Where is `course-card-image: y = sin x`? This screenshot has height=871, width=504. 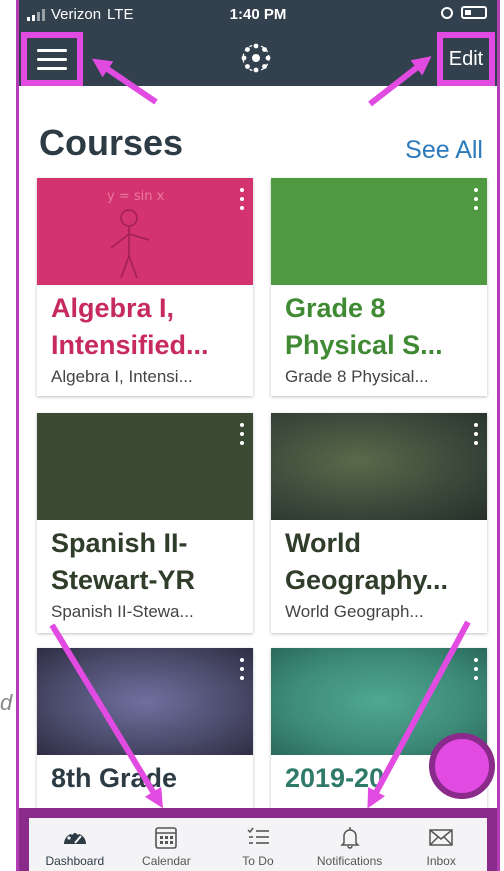 course-card-image: y = sin x is located at coordinates (145, 231).